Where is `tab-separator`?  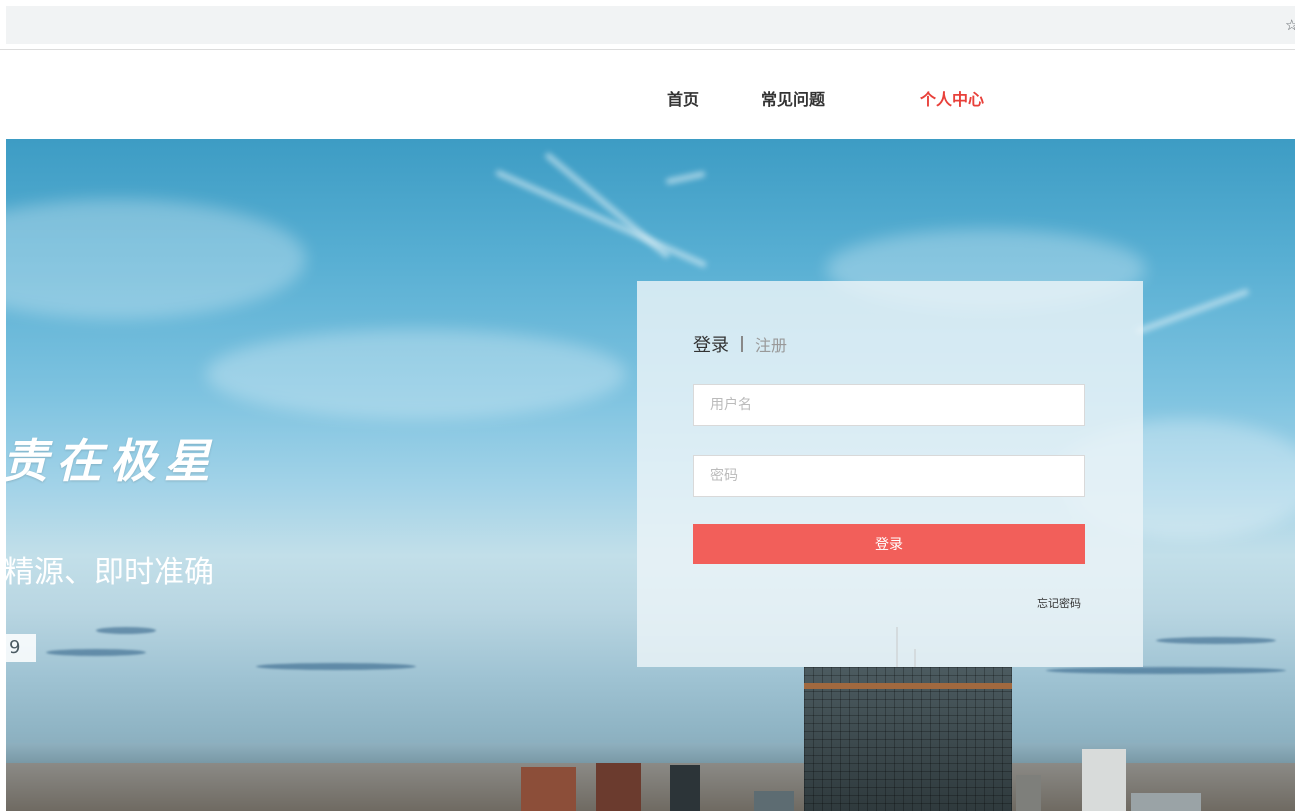 tab-separator is located at coordinates (742, 344).